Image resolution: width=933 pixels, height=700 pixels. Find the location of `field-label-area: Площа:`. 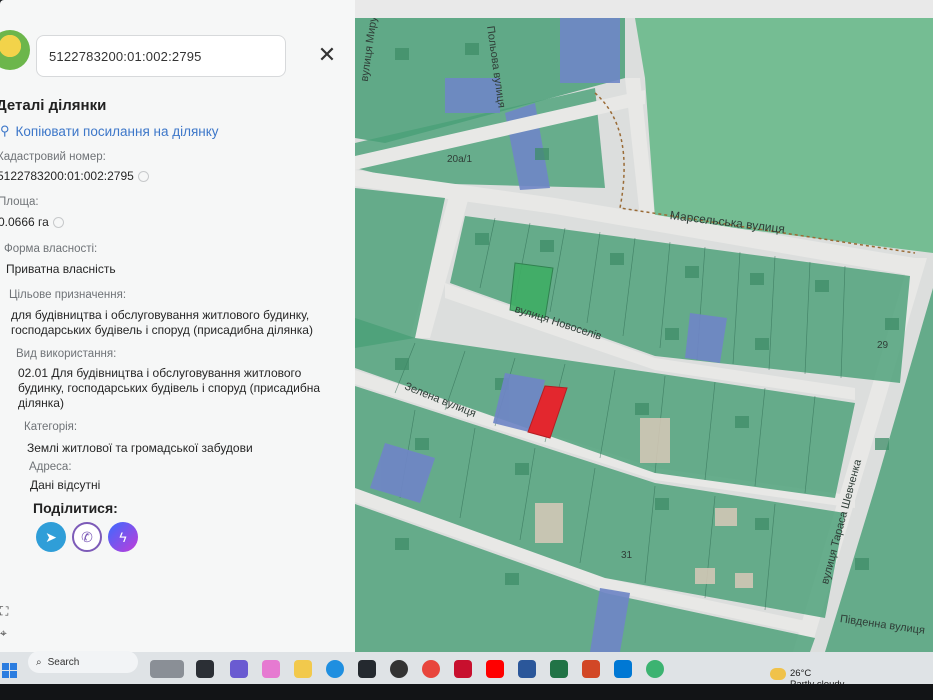

field-label-area: Площа: is located at coordinates (19, 202).